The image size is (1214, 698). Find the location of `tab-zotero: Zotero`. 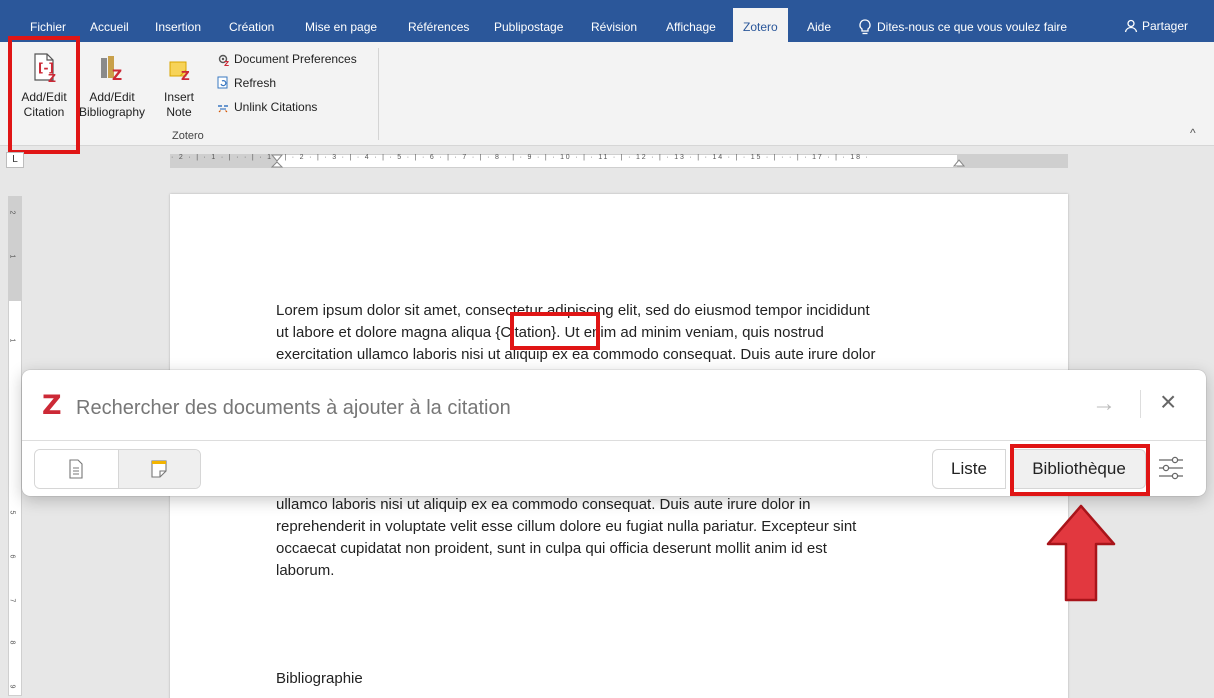

tab-zotero: Zotero is located at coordinates (760, 25).